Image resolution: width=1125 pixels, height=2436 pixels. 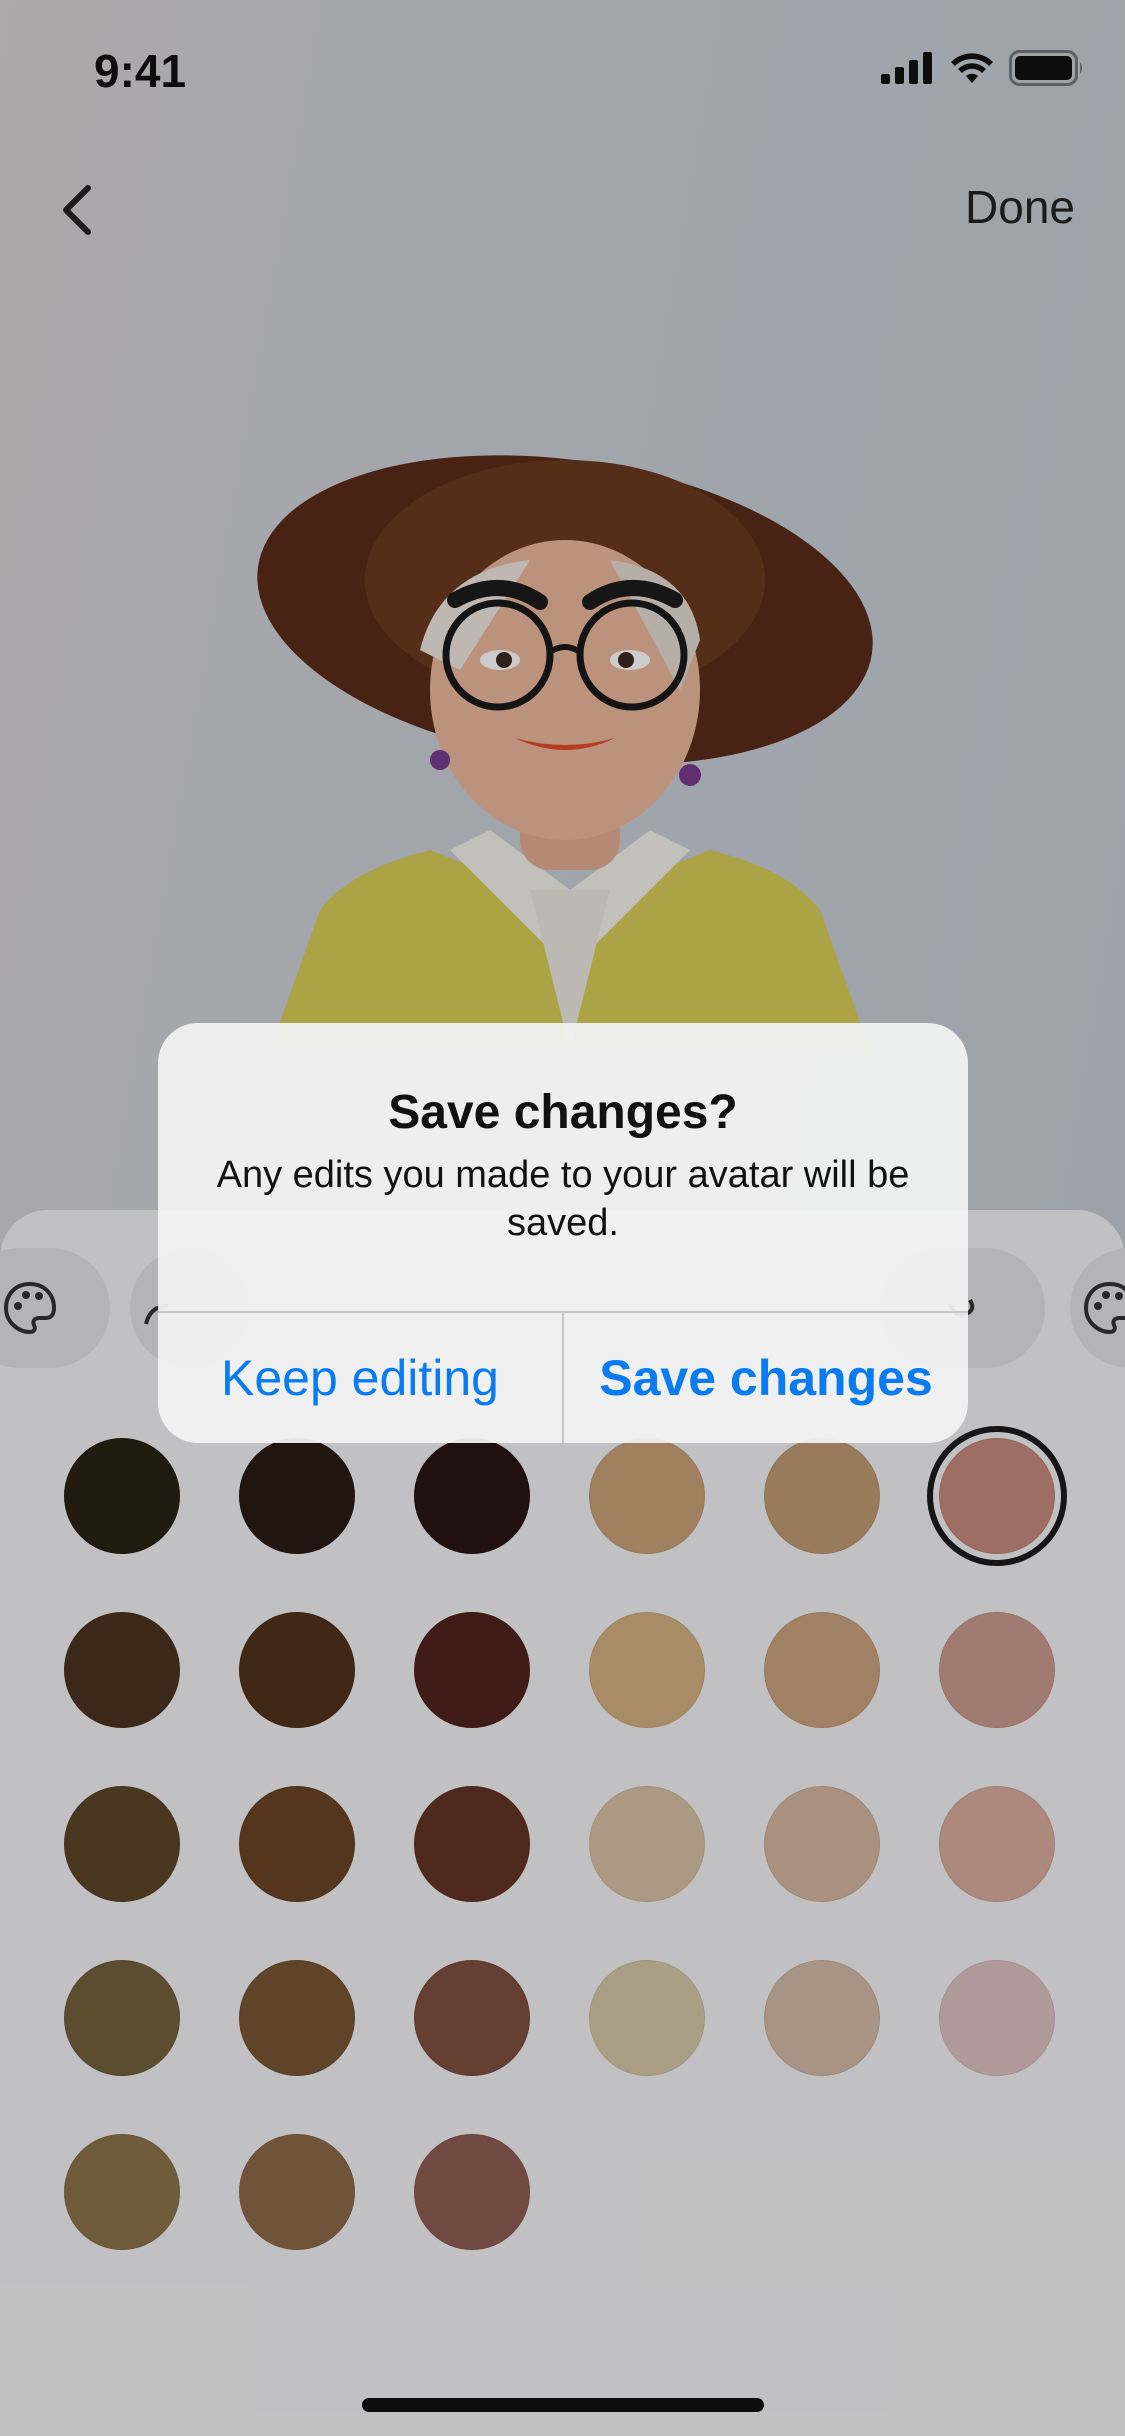 What do you see at coordinates (766, 1378) in the screenshot?
I see `save-changes-button: Save changes` at bounding box center [766, 1378].